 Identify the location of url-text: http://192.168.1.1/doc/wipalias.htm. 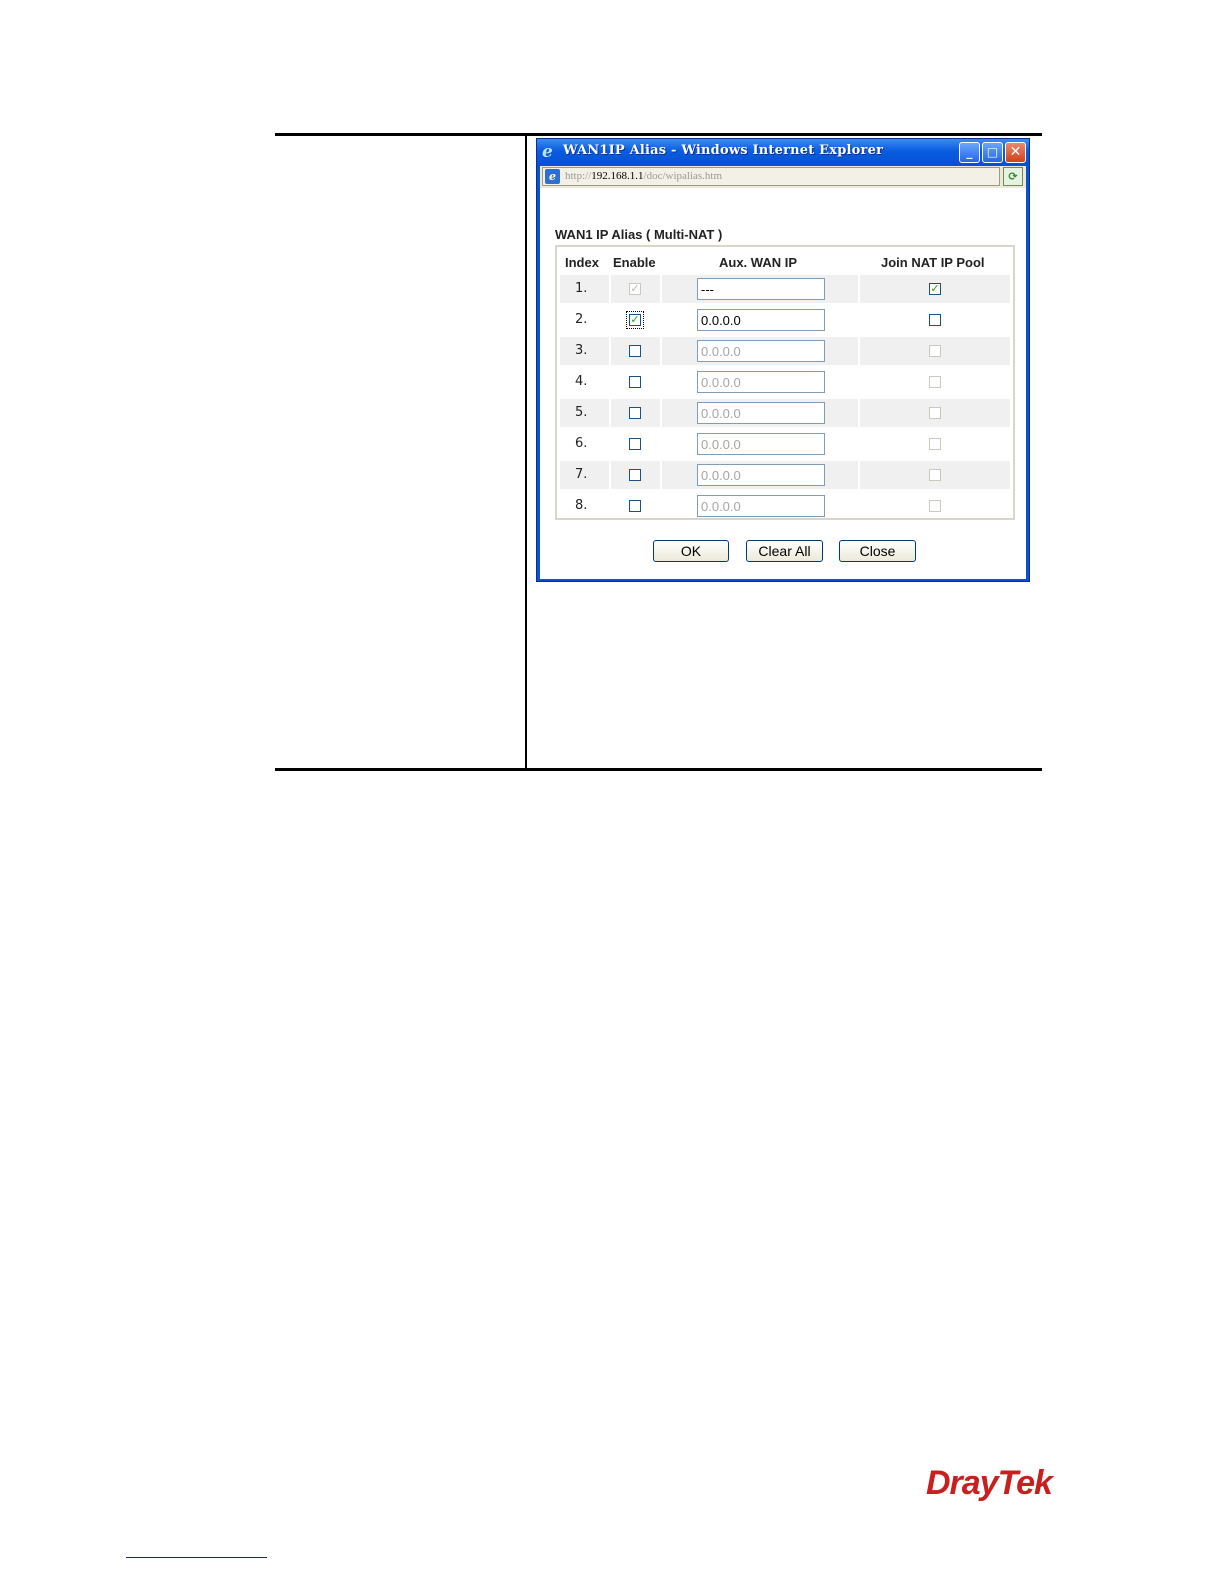
(643, 176).